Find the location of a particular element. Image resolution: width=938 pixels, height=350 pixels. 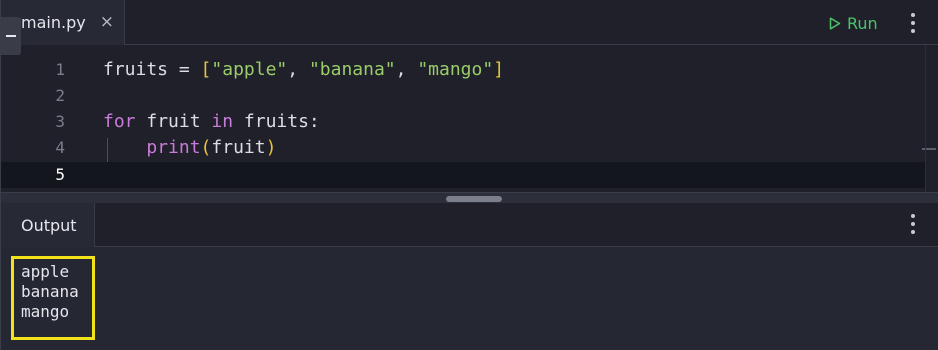

code-line: 2 is located at coordinates (463, 96).